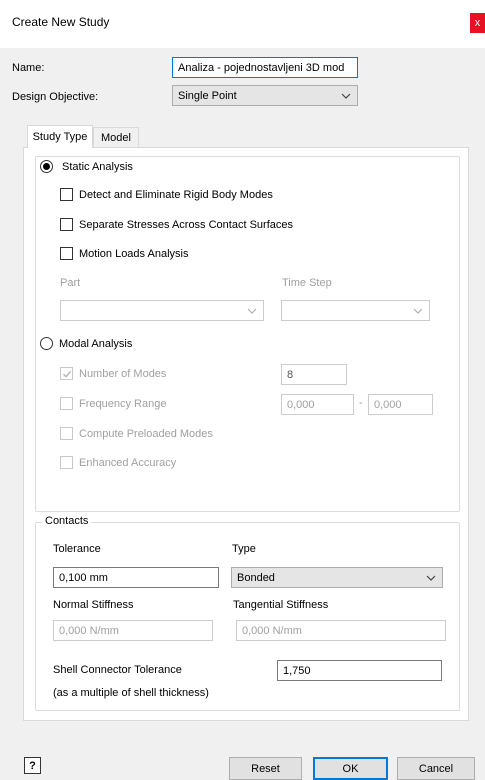 This screenshot has height=780, width=485. Describe the element at coordinates (176, 194) in the screenshot. I see `detect-rigid-body-label: Detect and Eliminate Rigid Body Modes` at that location.